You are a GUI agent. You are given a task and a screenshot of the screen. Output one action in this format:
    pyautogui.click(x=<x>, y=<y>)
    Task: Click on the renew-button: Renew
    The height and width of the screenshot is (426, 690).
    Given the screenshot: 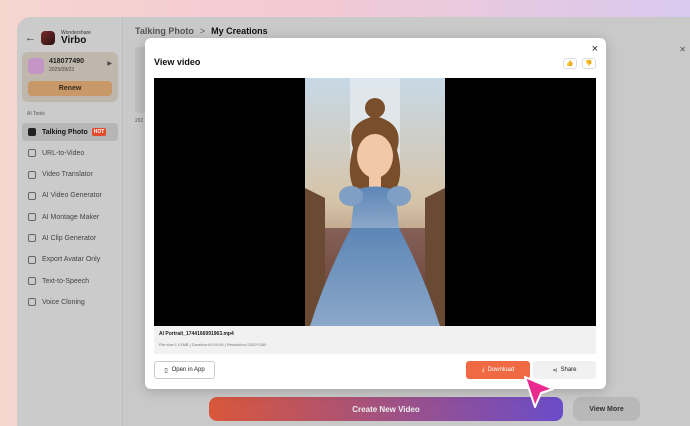 What is the action you would take?
    pyautogui.click(x=70, y=88)
    